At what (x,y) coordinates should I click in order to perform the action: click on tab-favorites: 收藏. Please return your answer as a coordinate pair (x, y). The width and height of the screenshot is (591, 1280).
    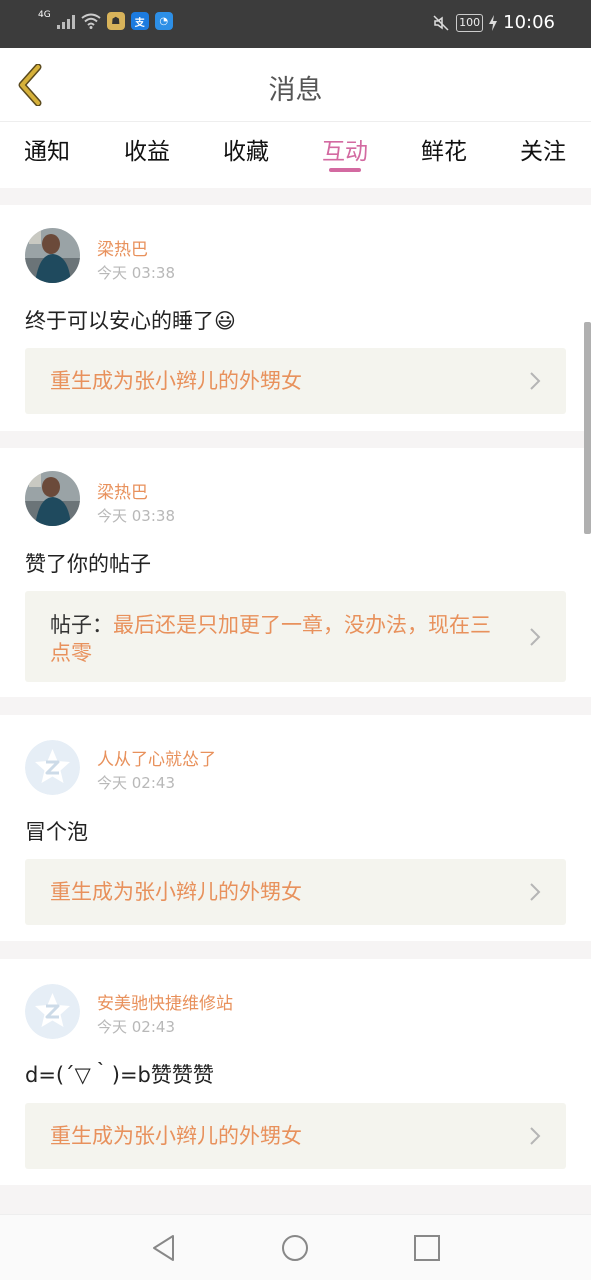
    Looking at the image, I should click on (246, 149).